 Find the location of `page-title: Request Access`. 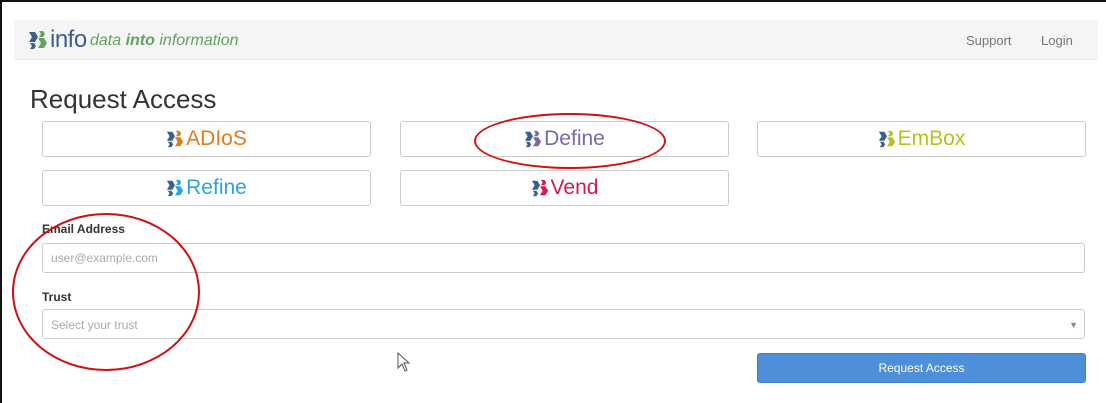

page-title: Request Access is located at coordinates (123, 99).